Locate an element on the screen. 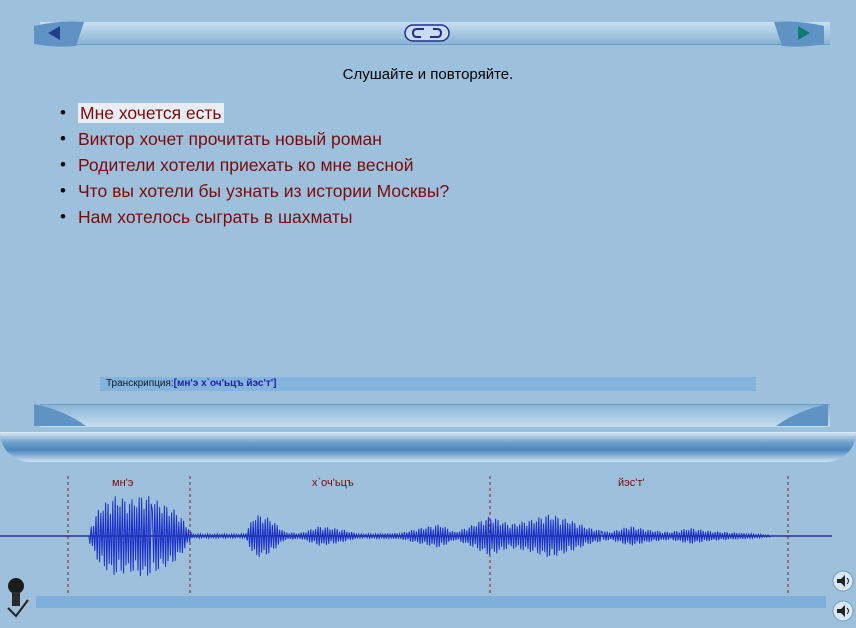 This screenshot has width=856, height=628. sentence-text: Нам хотелось сыграть в шахматы is located at coordinates (215, 217).